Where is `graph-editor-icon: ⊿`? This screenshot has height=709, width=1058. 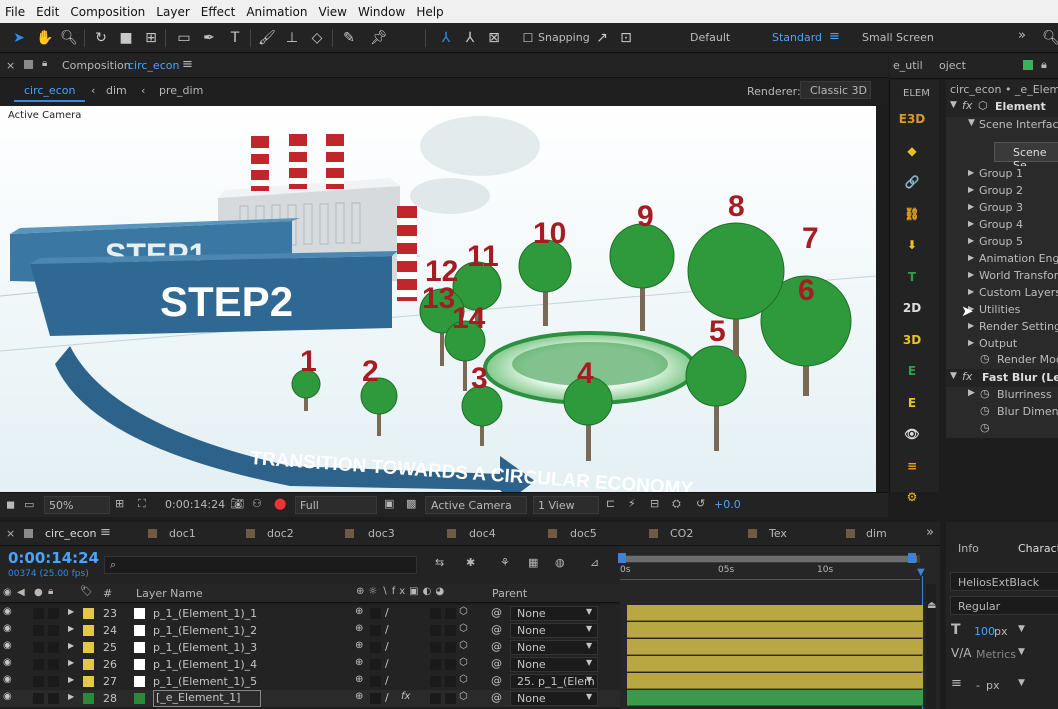 graph-editor-icon: ⊿ is located at coordinates (594, 562).